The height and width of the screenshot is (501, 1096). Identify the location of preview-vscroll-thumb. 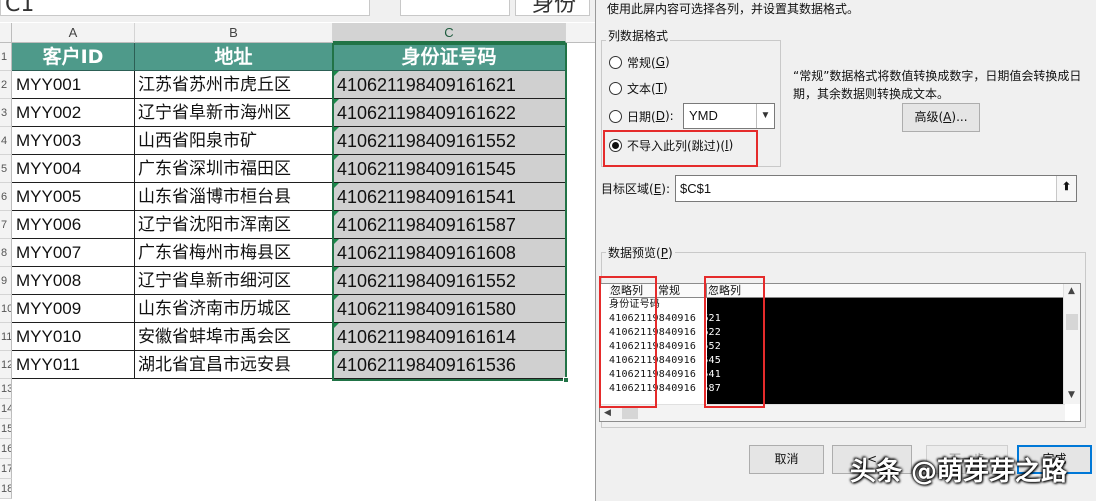
(1072, 322).